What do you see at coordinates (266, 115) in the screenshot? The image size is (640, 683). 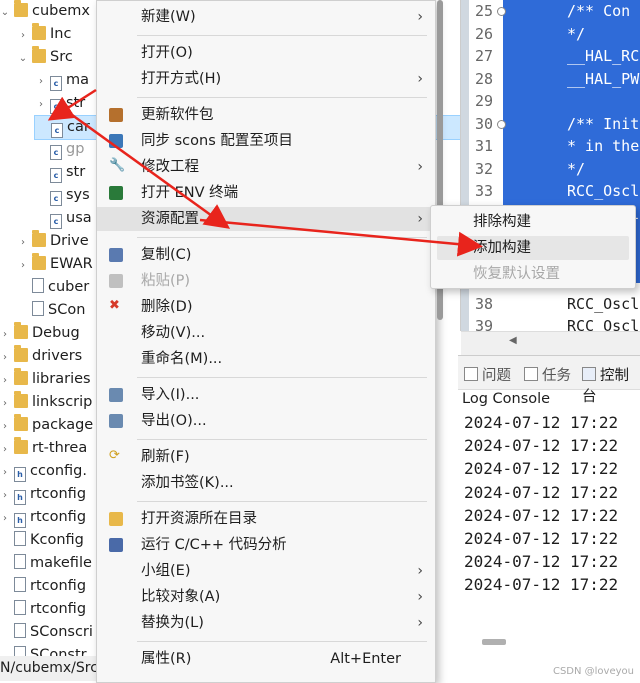 I see `menu-item-item-5: 更新软件包` at bounding box center [266, 115].